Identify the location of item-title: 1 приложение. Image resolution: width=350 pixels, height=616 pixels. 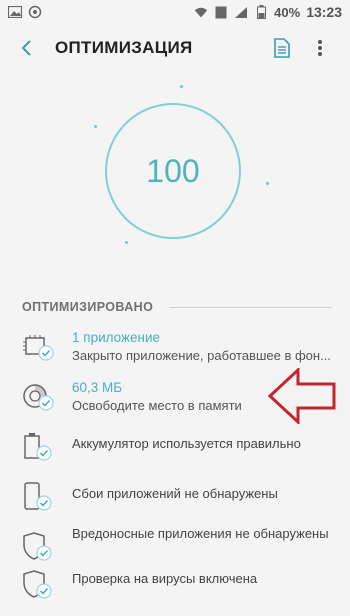
(116, 337).